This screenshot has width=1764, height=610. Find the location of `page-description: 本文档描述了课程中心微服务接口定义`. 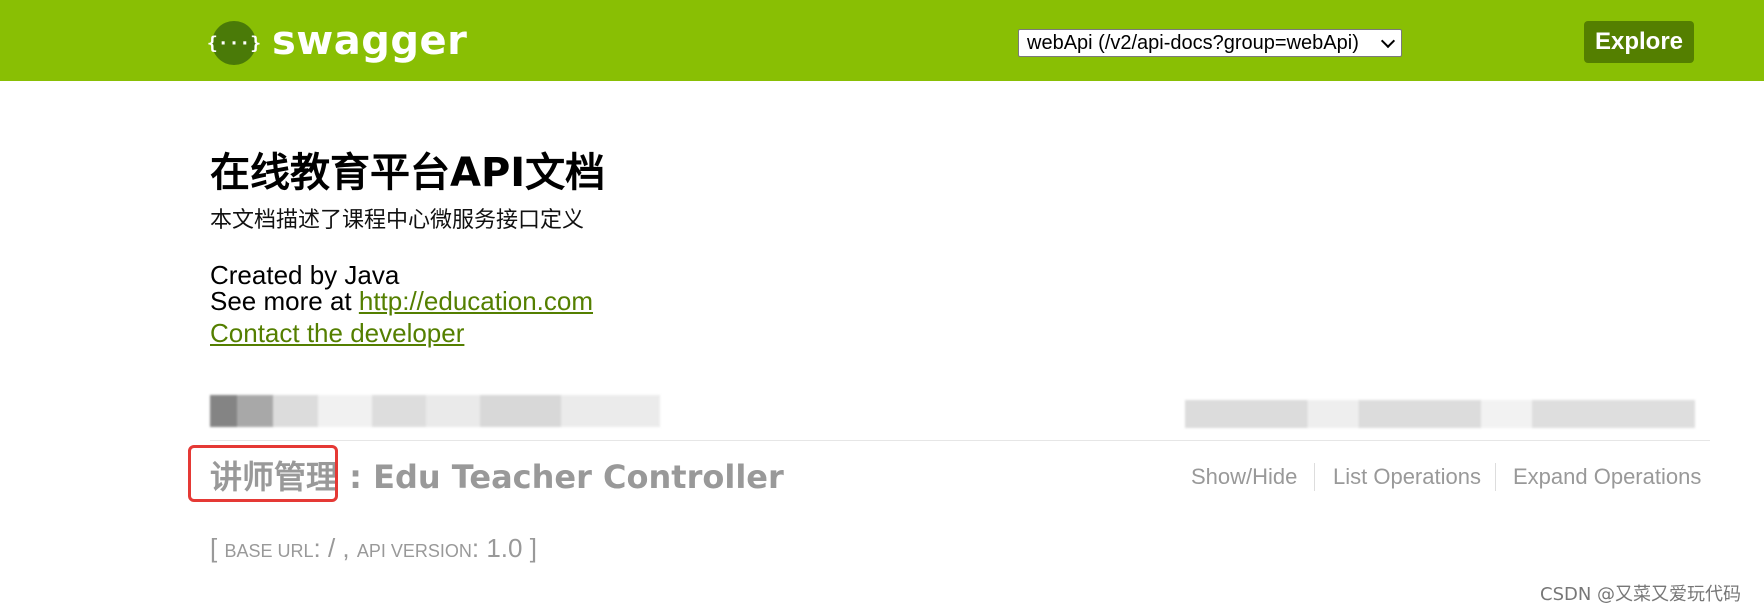

page-description: 本文档描述了课程中心微服务接口定义 is located at coordinates (397, 220).